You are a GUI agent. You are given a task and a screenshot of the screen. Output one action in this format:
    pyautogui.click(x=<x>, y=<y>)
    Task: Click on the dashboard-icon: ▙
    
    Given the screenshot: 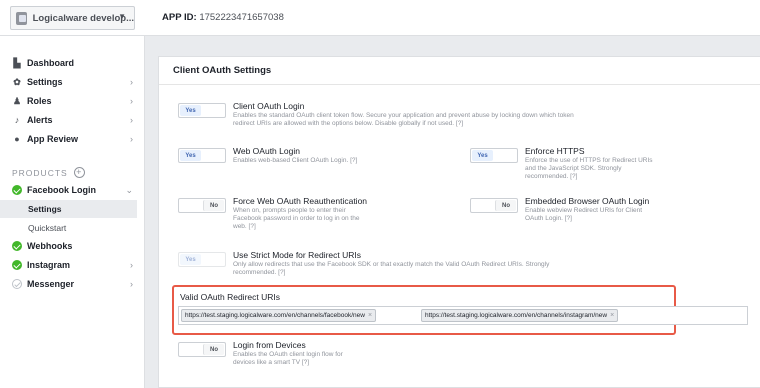 What is the action you would take?
    pyautogui.click(x=17, y=62)
    